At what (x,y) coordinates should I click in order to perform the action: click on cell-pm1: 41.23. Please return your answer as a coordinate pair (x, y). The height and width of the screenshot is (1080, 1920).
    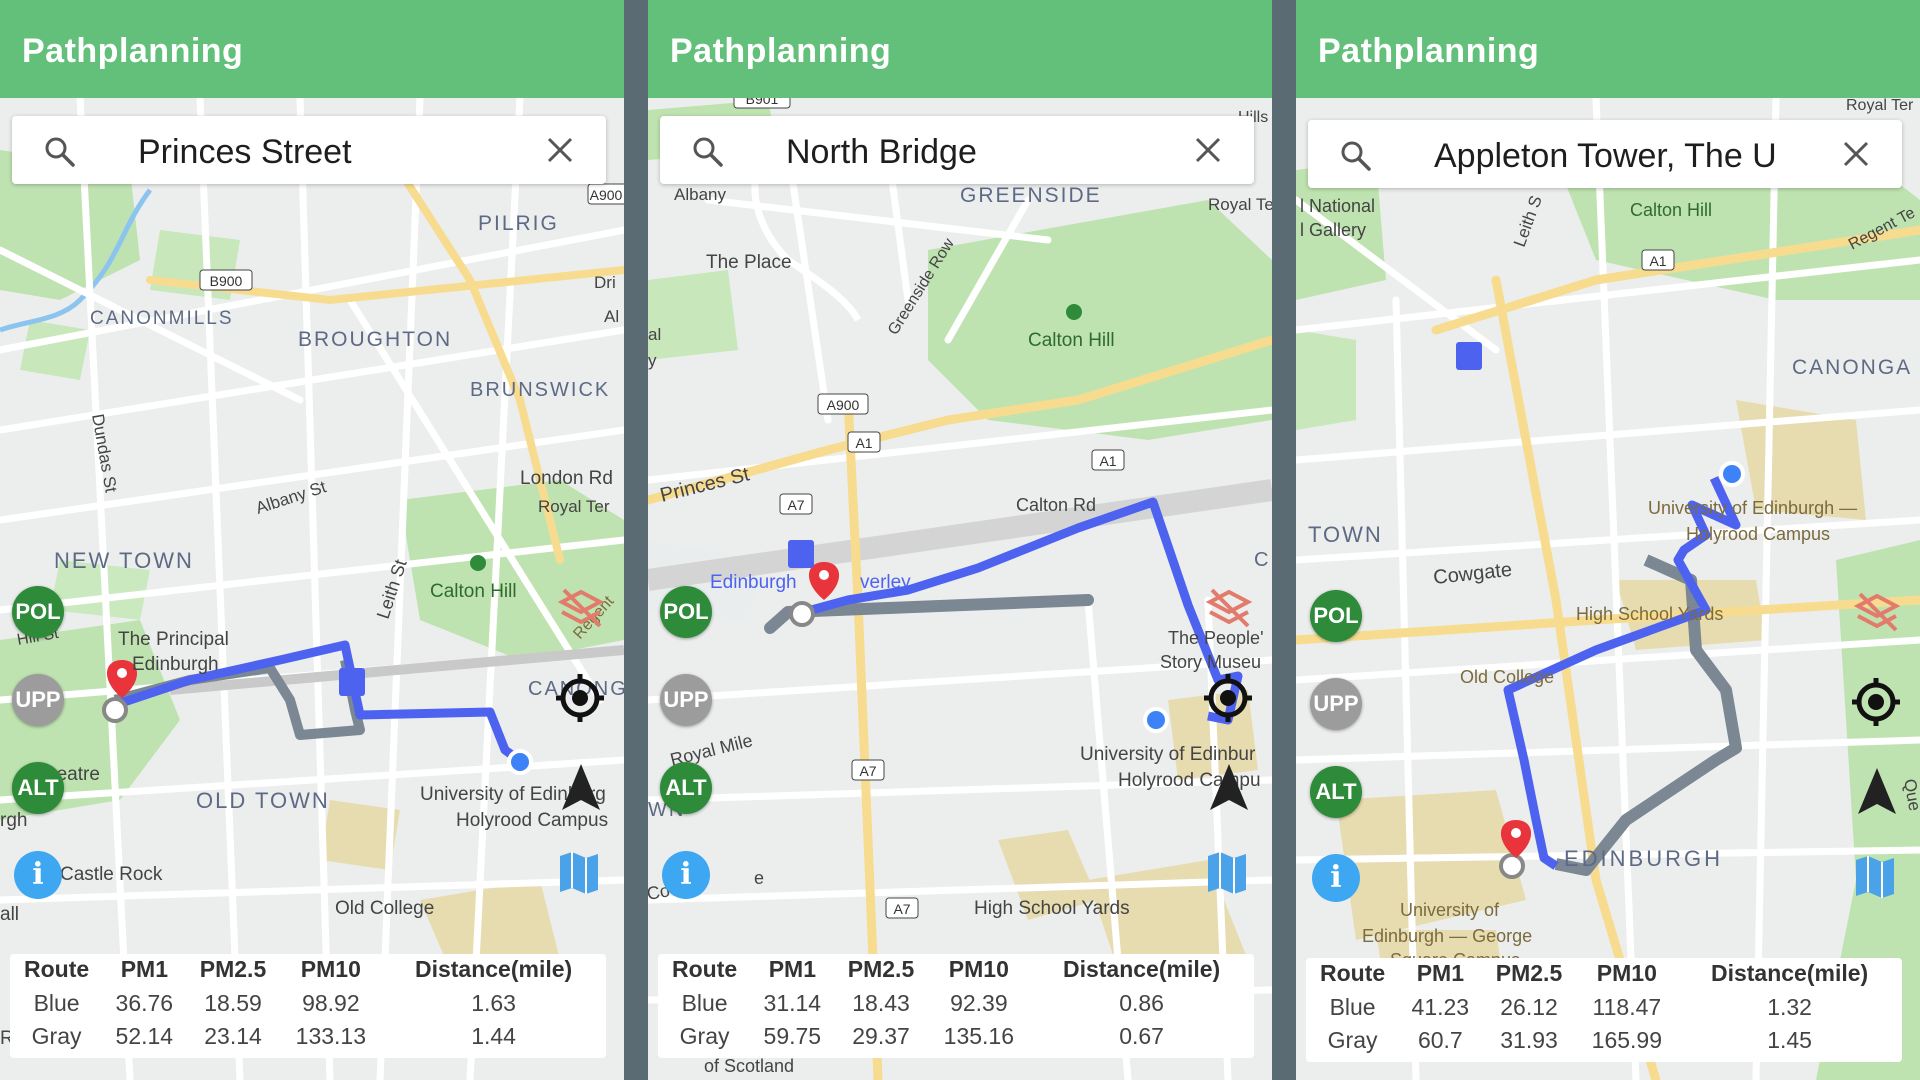
    Looking at the image, I should click on (1440, 1007).